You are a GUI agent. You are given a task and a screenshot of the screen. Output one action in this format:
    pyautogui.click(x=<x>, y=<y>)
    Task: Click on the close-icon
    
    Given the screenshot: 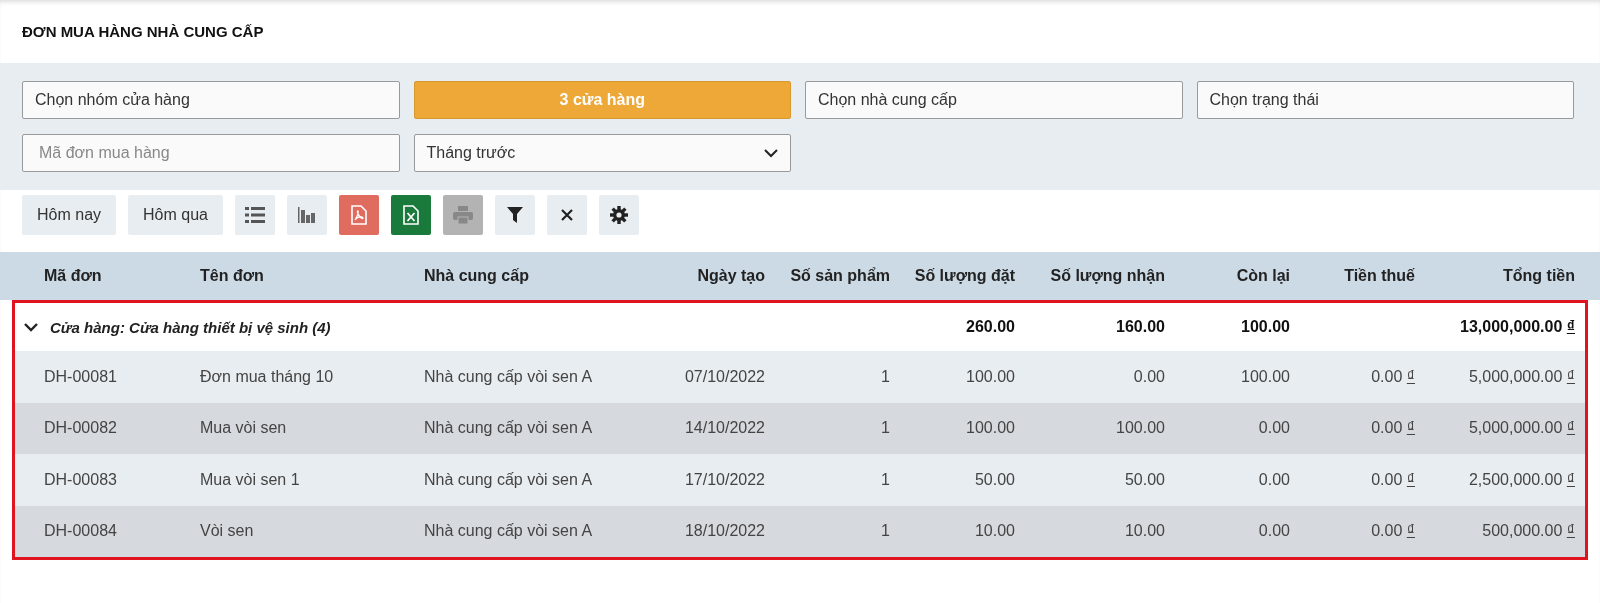 What is the action you would take?
    pyautogui.click(x=566, y=215)
    